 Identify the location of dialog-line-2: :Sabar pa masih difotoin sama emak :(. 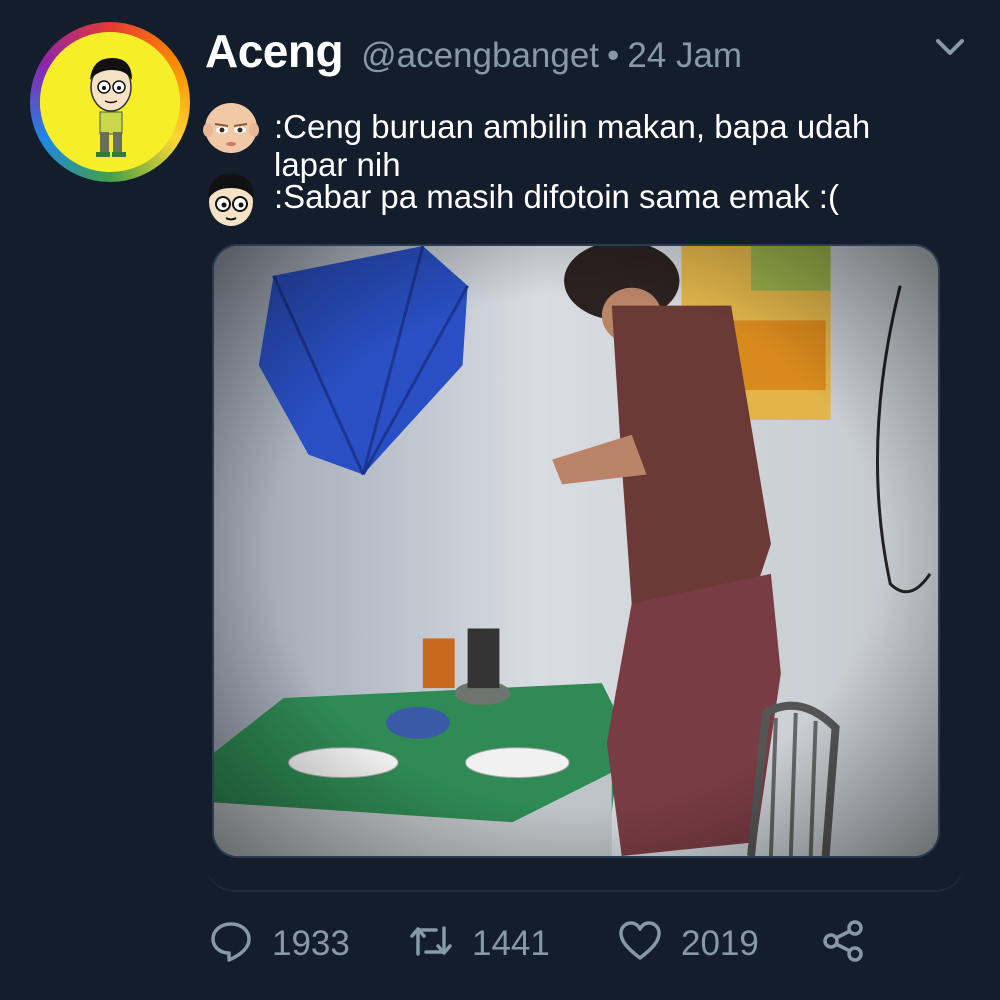
(567, 199).